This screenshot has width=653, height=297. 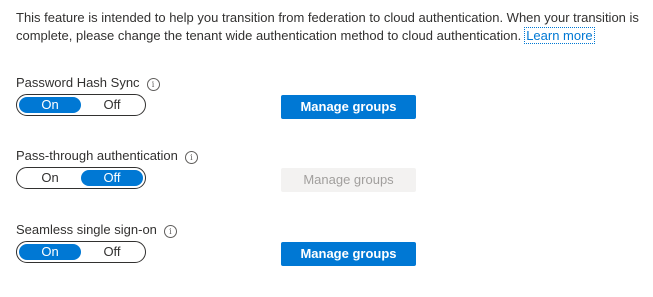 I want to click on pass-through-auth-on-option: On, so click(x=50, y=178).